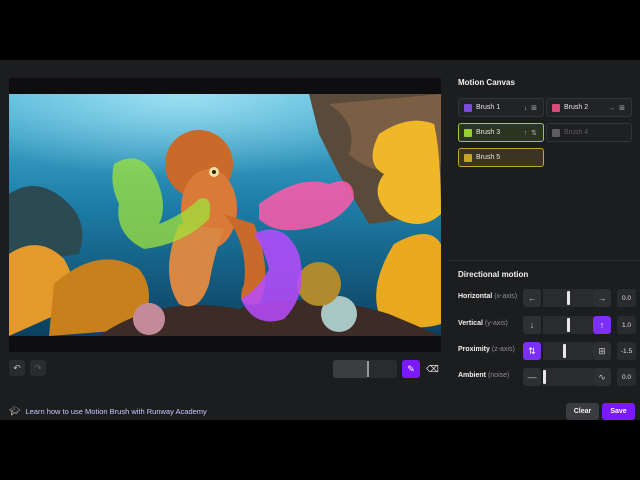  What do you see at coordinates (568, 351) in the screenshot?
I see `proximity-slider` at bounding box center [568, 351].